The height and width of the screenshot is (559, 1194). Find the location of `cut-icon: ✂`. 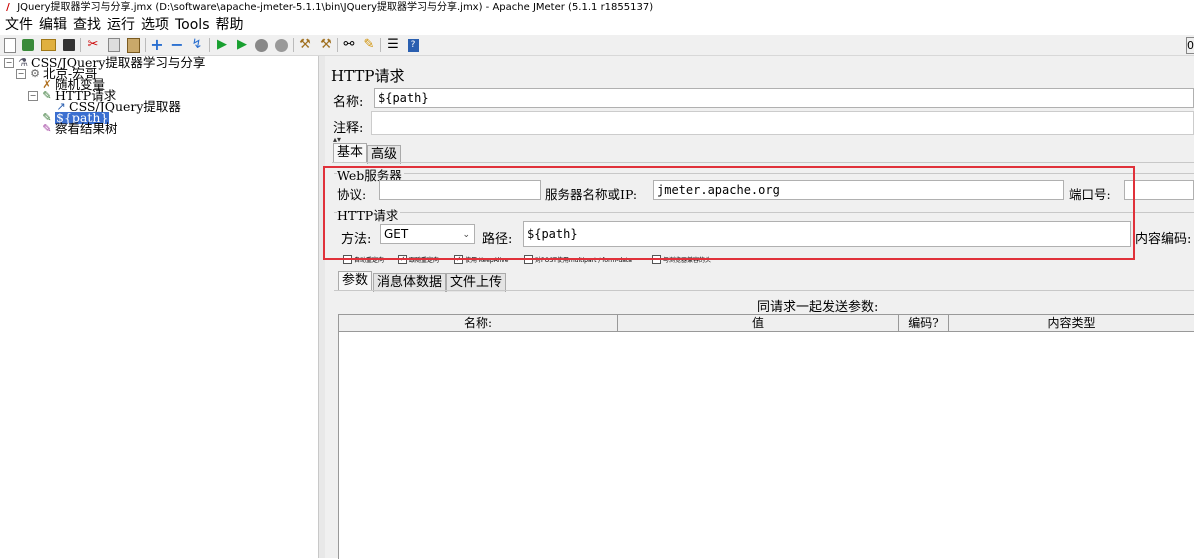

cut-icon: ✂ is located at coordinates (93, 45).